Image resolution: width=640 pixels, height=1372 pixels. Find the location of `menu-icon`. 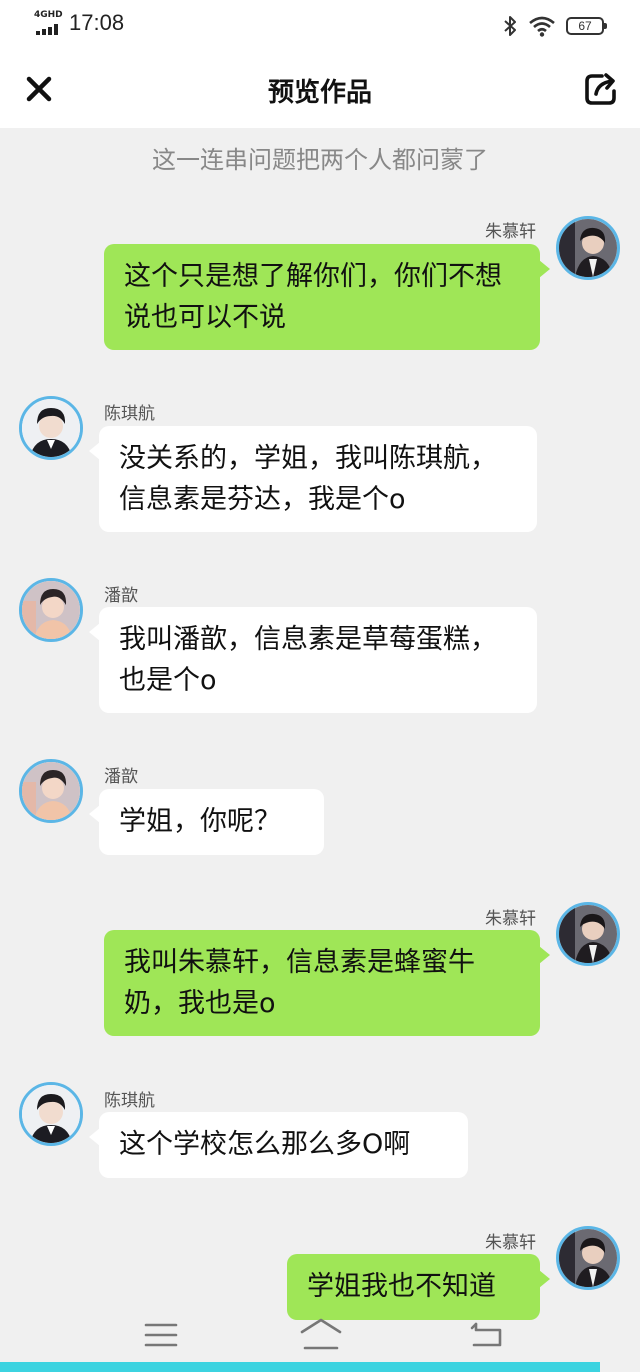

menu-icon is located at coordinates (161, 1335).